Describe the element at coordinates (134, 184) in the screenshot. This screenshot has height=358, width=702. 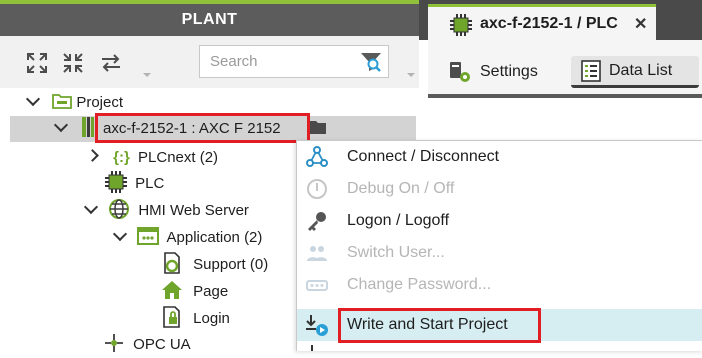
I see `tree-item-plc: PLC` at that location.